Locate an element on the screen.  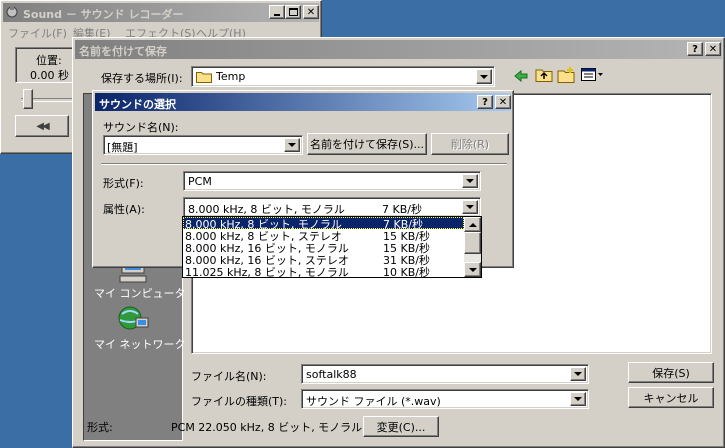
sound-select-title: サウンドの選択 is located at coordinates (137, 104).